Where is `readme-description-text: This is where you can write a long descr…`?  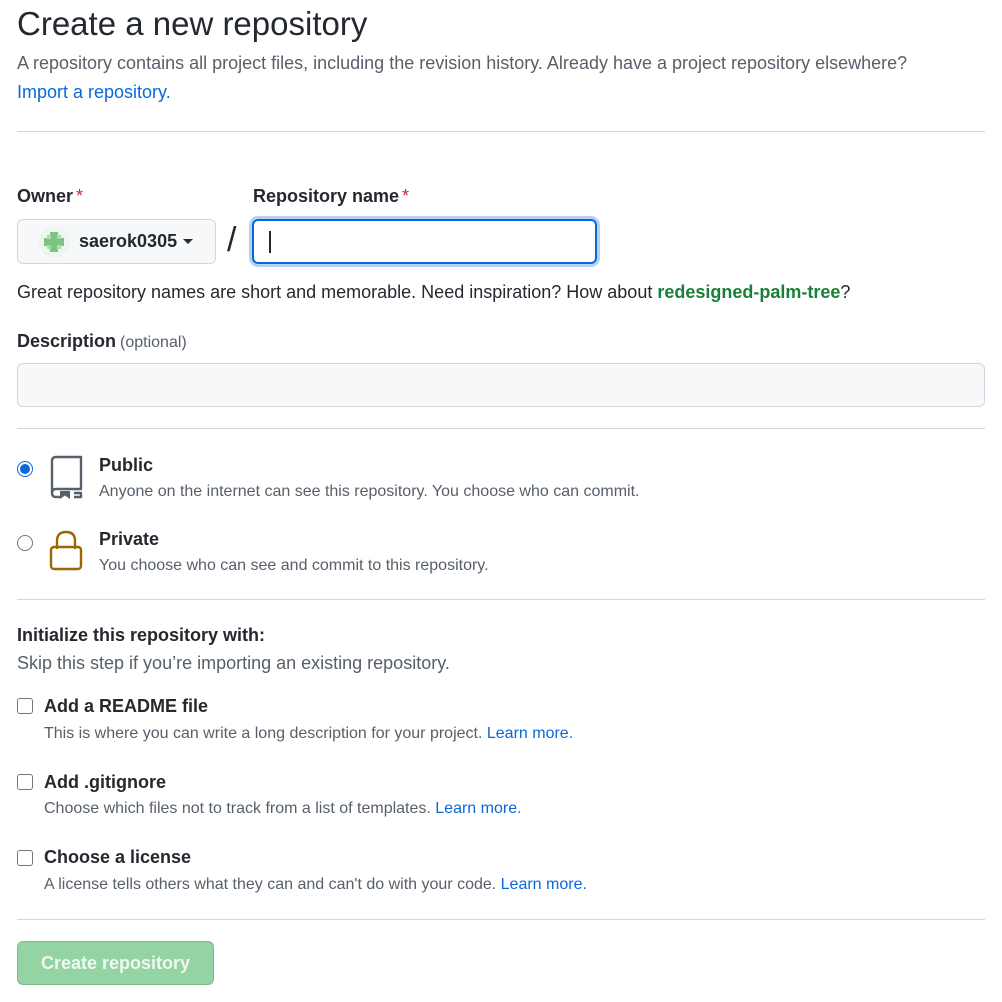
readme-description-text: This is where you can write a long descr… is located at coordinates (263, 733).